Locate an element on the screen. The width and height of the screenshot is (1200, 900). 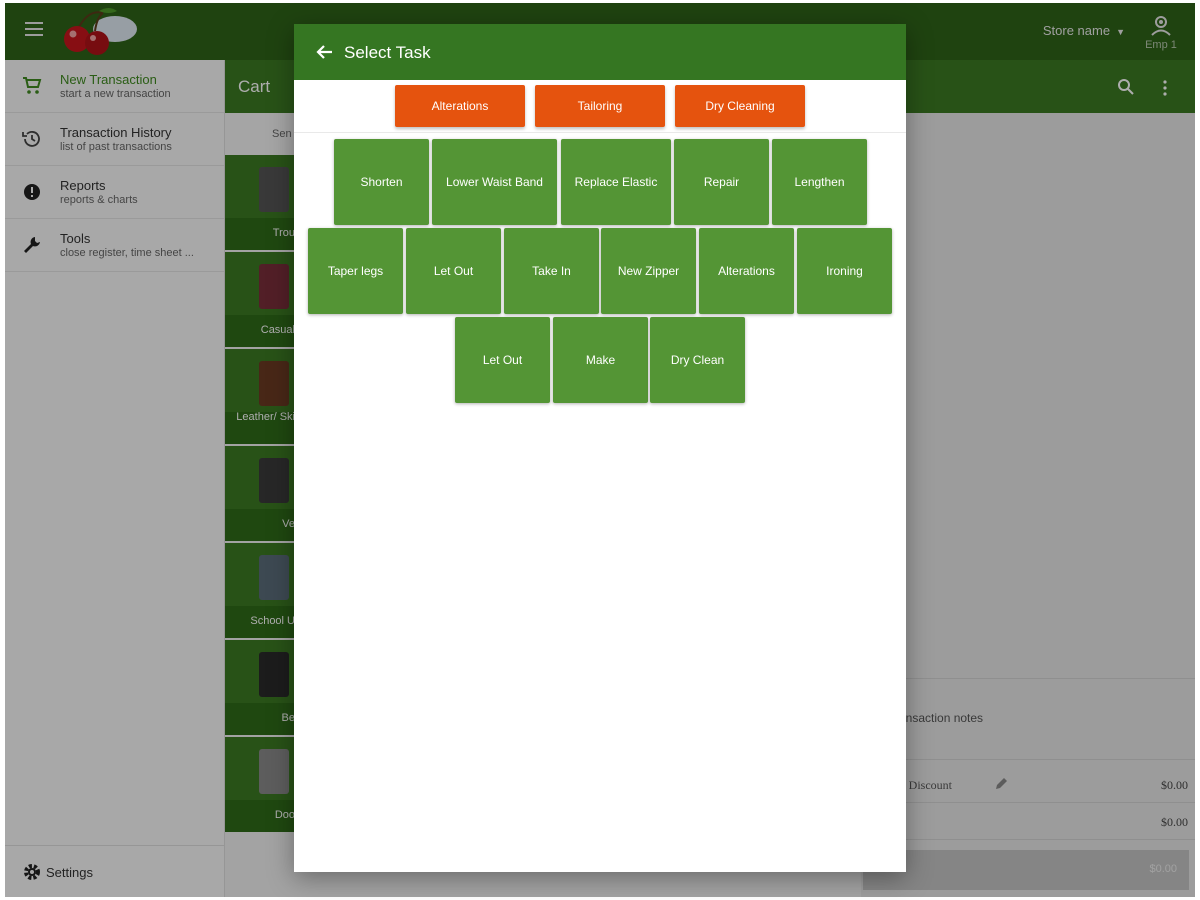
task-button-make: Make is located at coordinates (600, 360).